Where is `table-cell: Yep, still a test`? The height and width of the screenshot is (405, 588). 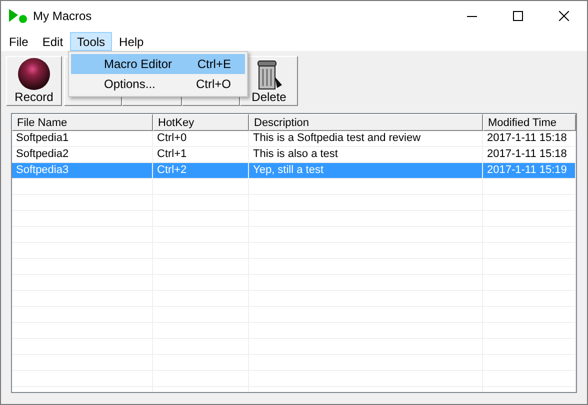 table-cell: Yep, still a test is located at coordinates (366, 170).